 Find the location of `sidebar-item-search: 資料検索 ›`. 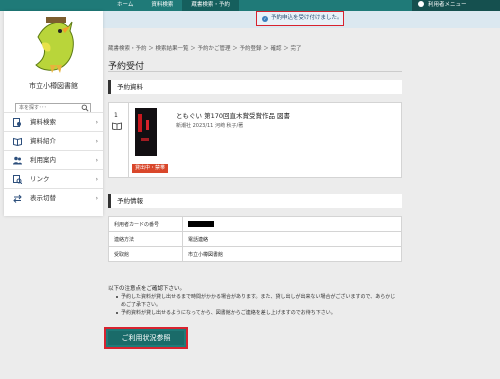

sidebar-item-search: 資料検索 › is located at coordinates (53, 121).